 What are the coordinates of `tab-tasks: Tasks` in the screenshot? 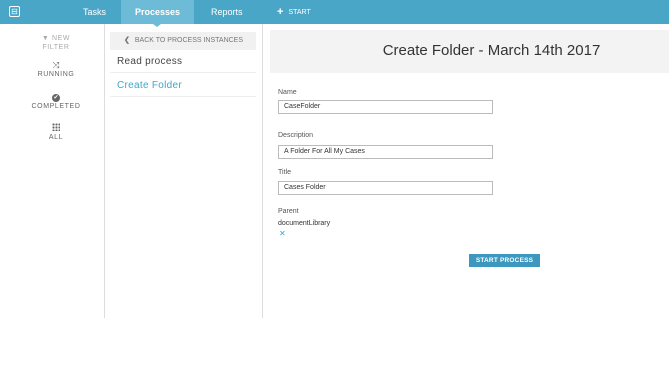 It's located at (94, 12).